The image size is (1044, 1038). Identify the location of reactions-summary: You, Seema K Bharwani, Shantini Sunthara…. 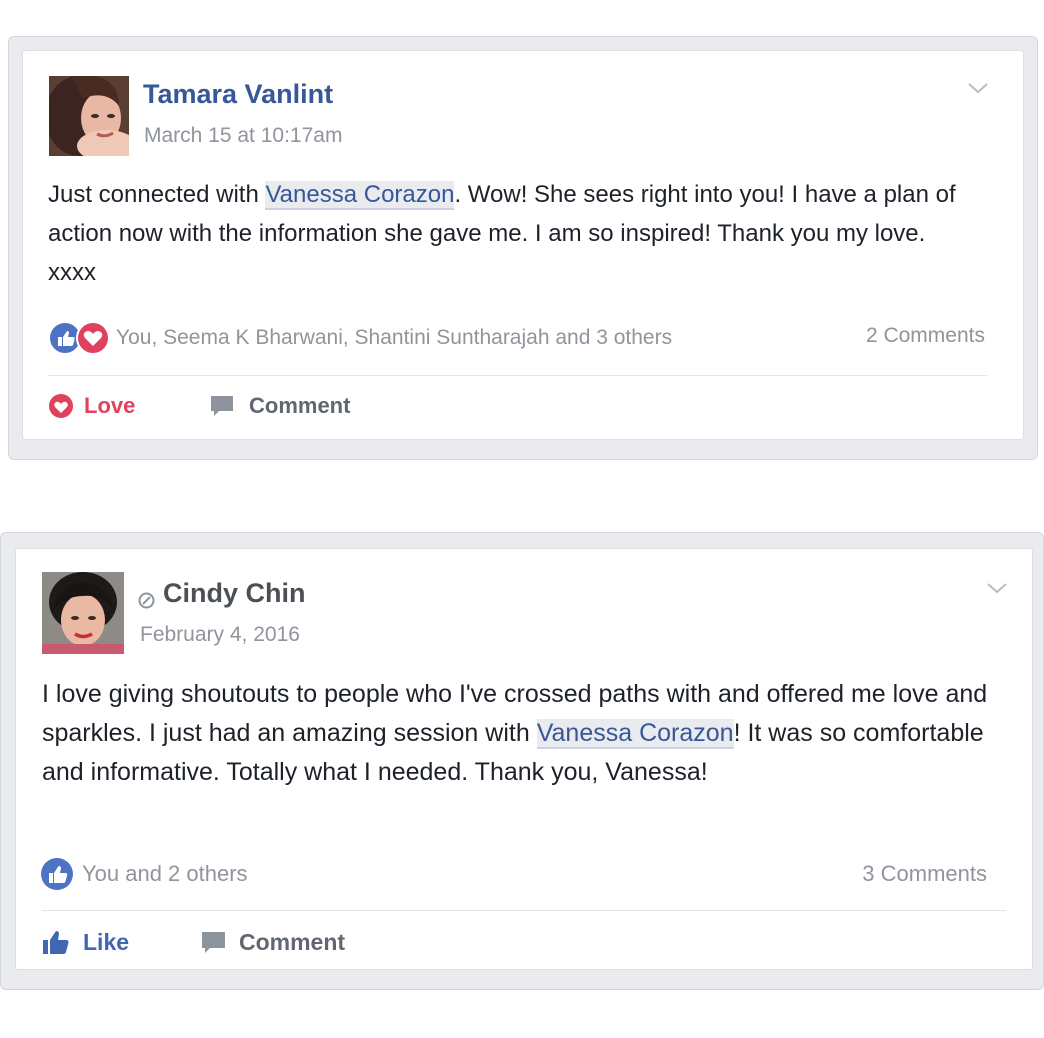
(360, 338).